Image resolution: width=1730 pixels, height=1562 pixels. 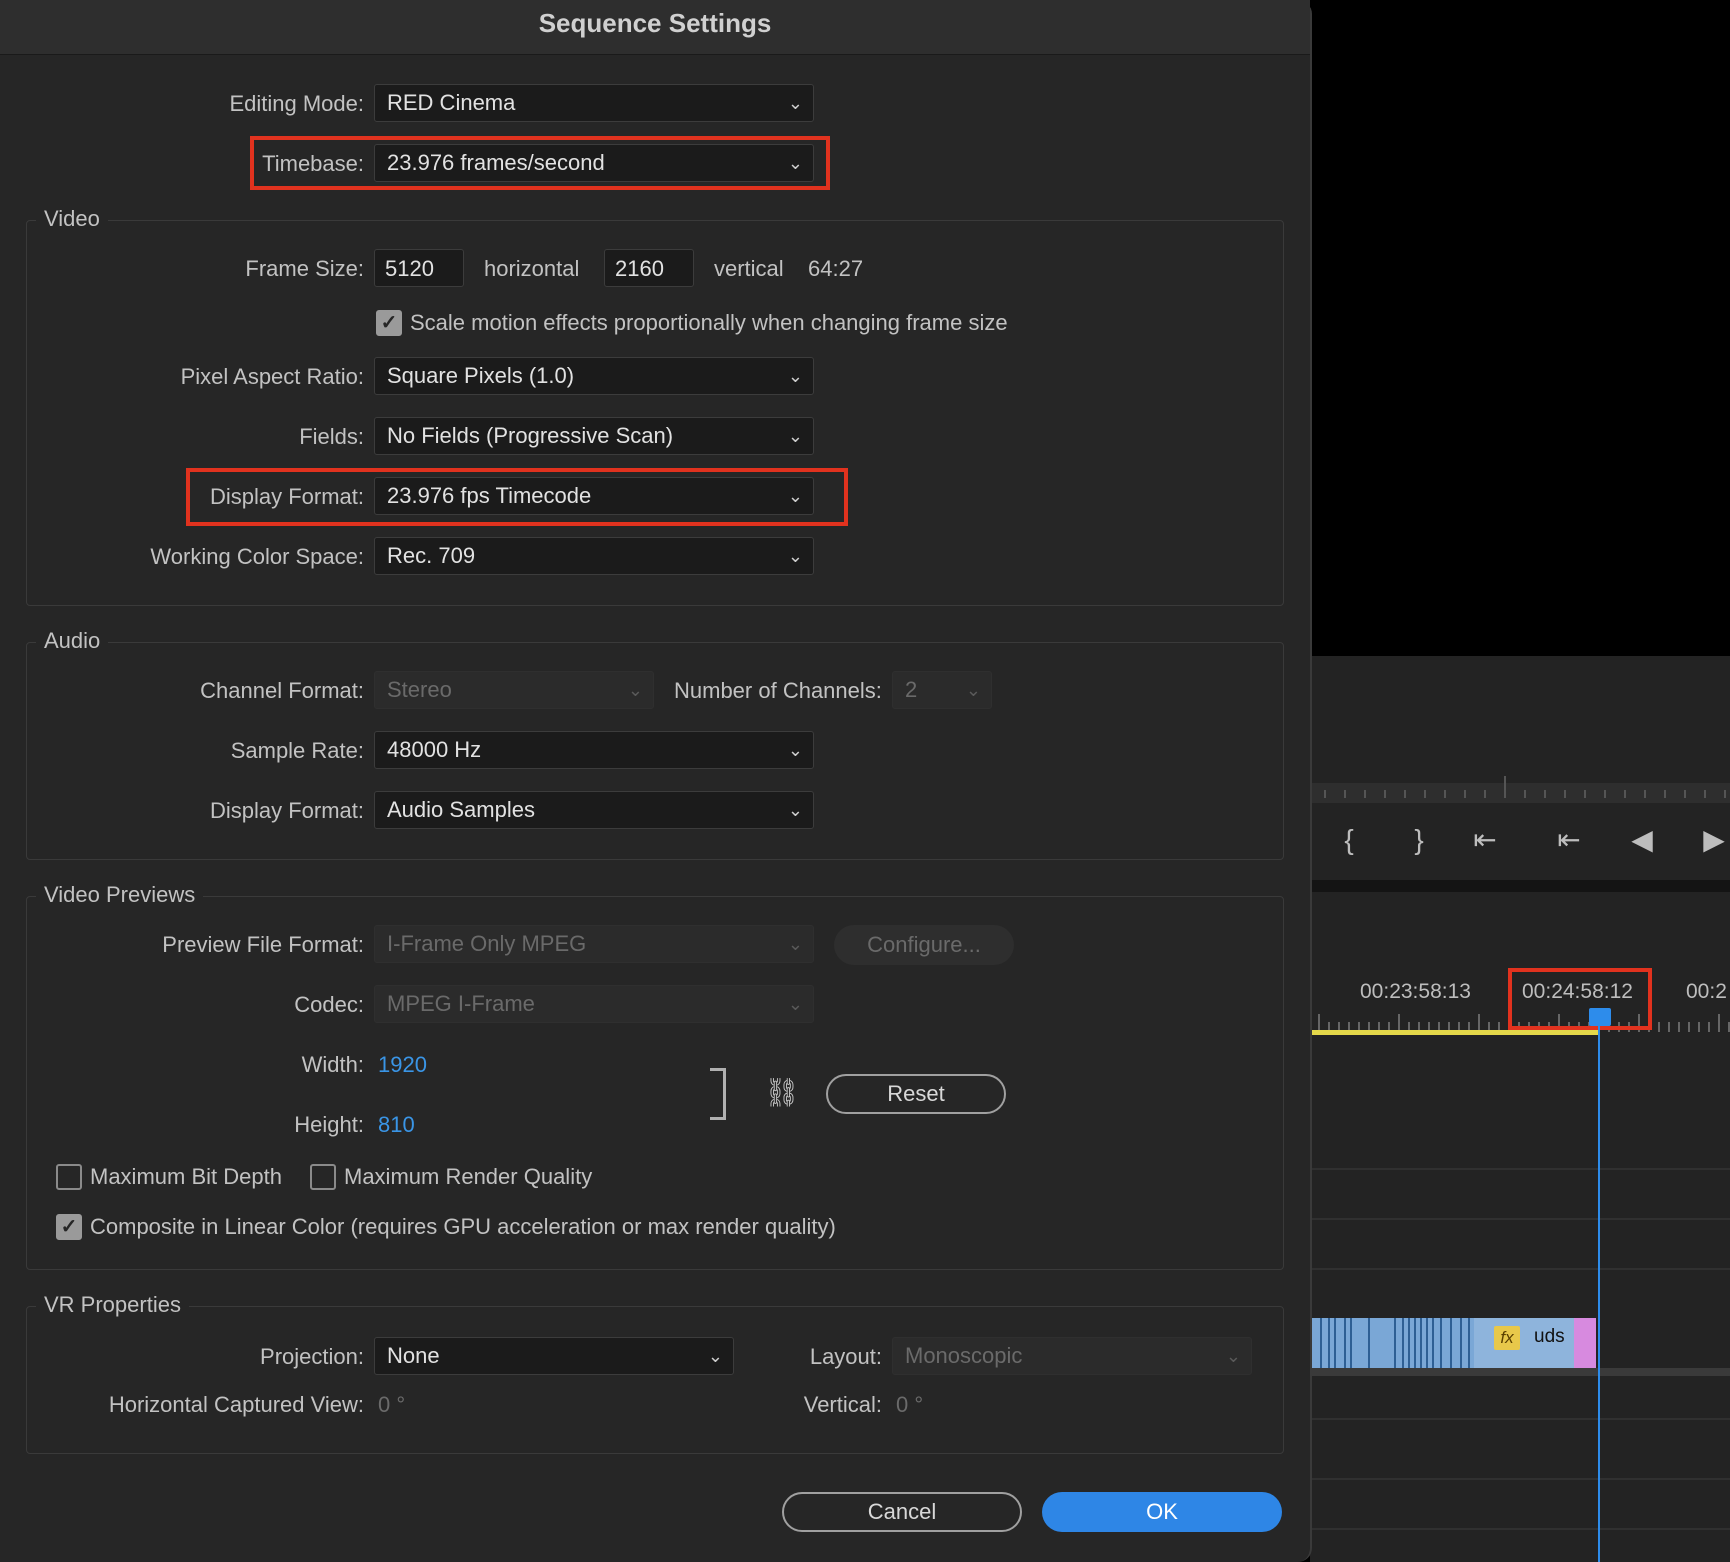 I want to click on playhead-line, so click(x=1599, y=1294).